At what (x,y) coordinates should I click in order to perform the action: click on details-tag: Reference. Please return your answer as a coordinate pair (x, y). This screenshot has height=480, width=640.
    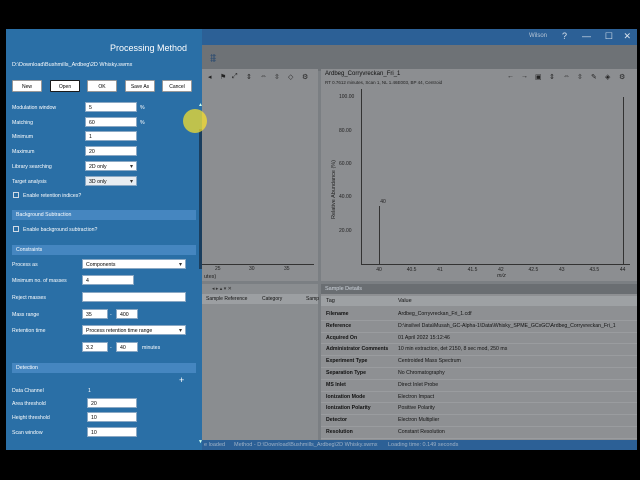
    Looking at the image, I should click on (339, 325).